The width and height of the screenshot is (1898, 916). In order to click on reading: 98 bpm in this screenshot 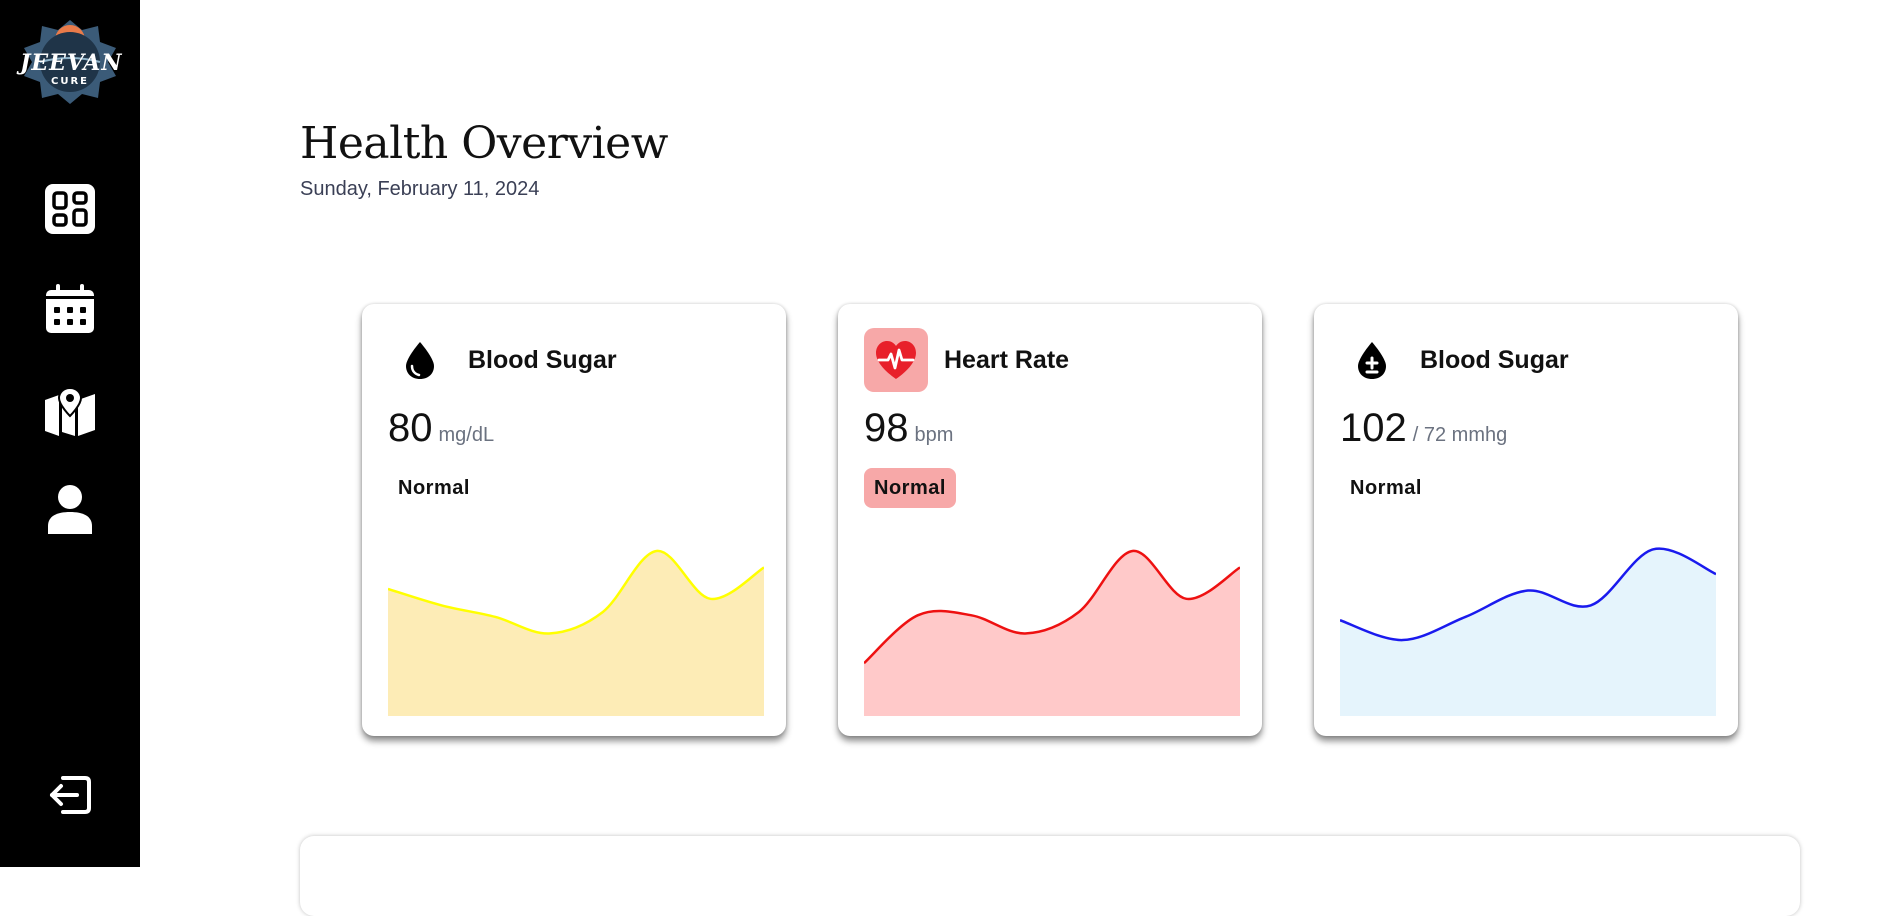, I will do `click(908, 428)`.